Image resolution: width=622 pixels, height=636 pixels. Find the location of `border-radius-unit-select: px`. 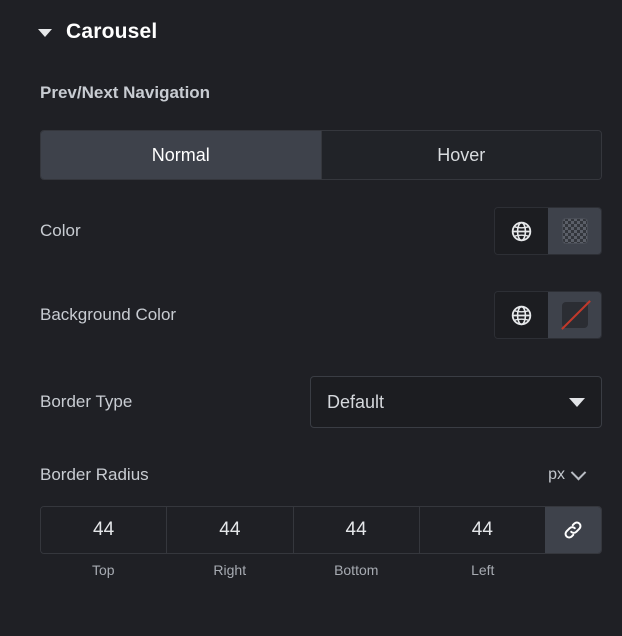

border-radius-unit-select: px is located at coordinates (575, 474).